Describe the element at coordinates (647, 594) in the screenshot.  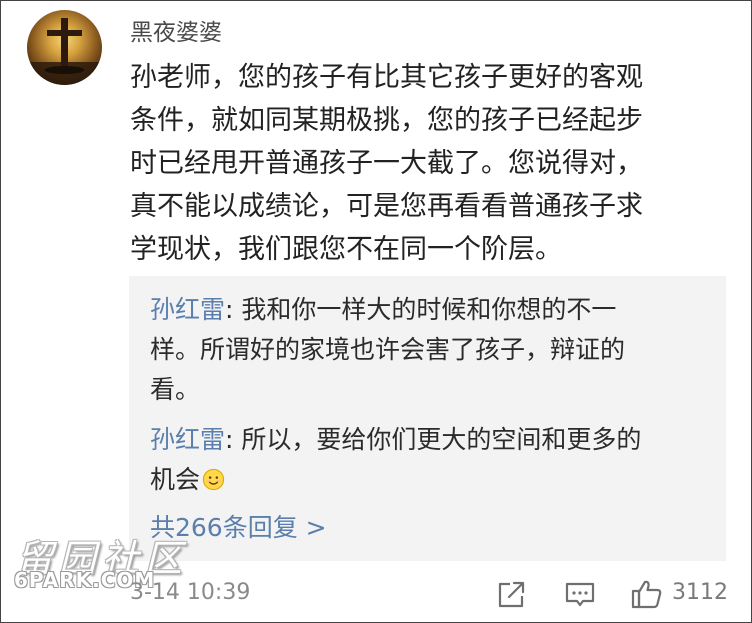
I see `thumbs-up-icon` at that location.